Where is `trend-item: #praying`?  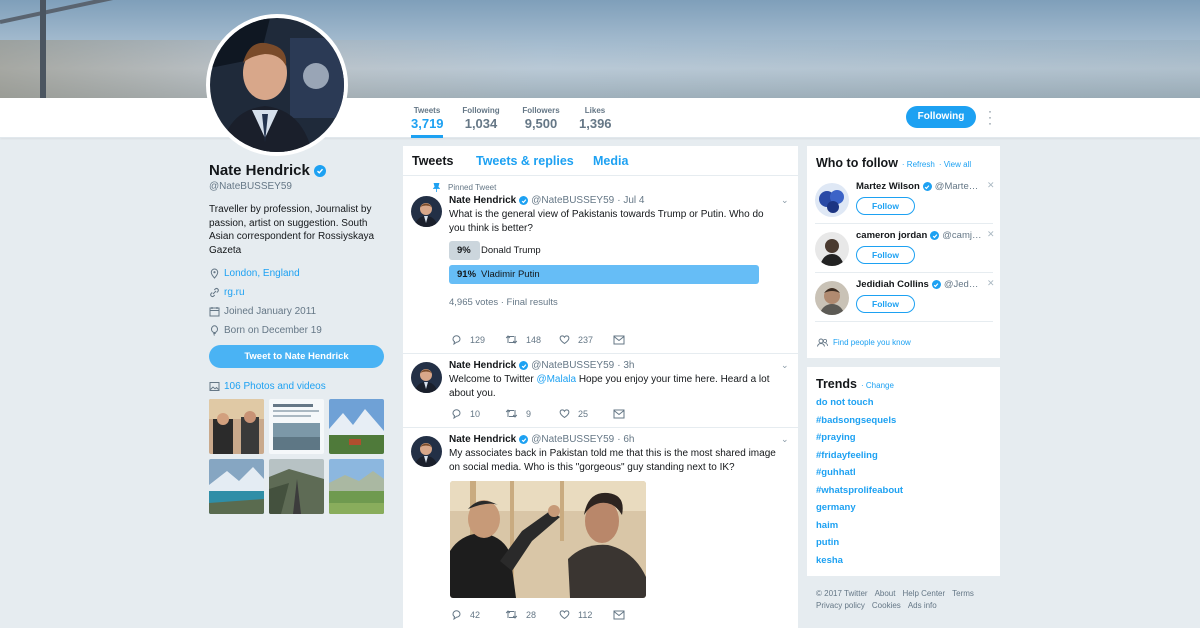 trend-item: #praying is located at coordinates (836, 437).